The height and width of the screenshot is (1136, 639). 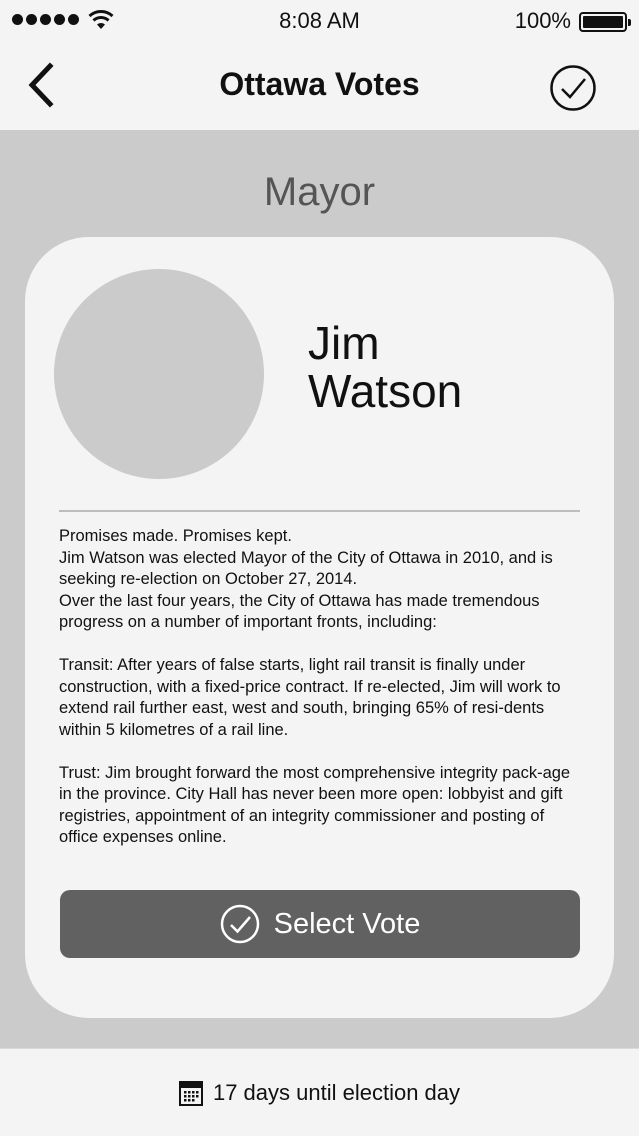 I want to click on battery-icon, so click(x=605, y=22).